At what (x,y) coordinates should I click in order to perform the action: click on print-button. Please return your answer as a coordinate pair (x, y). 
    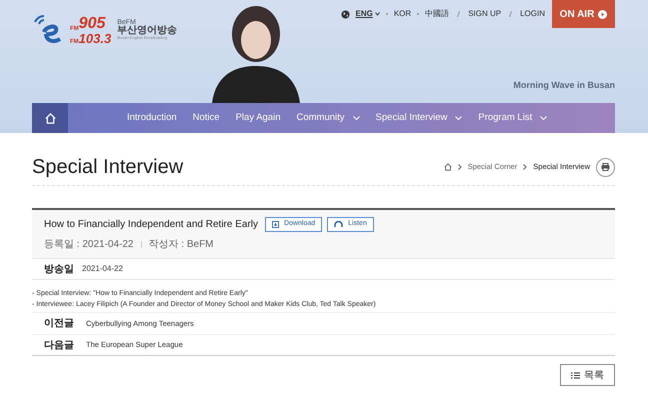
    Looking at the image, I should click on (605, 167).